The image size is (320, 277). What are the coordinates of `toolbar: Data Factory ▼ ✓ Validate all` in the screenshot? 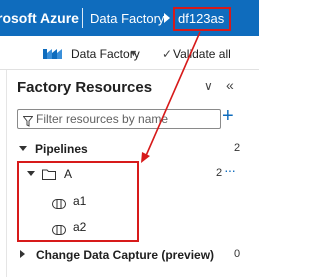 It's located at (129, 53).